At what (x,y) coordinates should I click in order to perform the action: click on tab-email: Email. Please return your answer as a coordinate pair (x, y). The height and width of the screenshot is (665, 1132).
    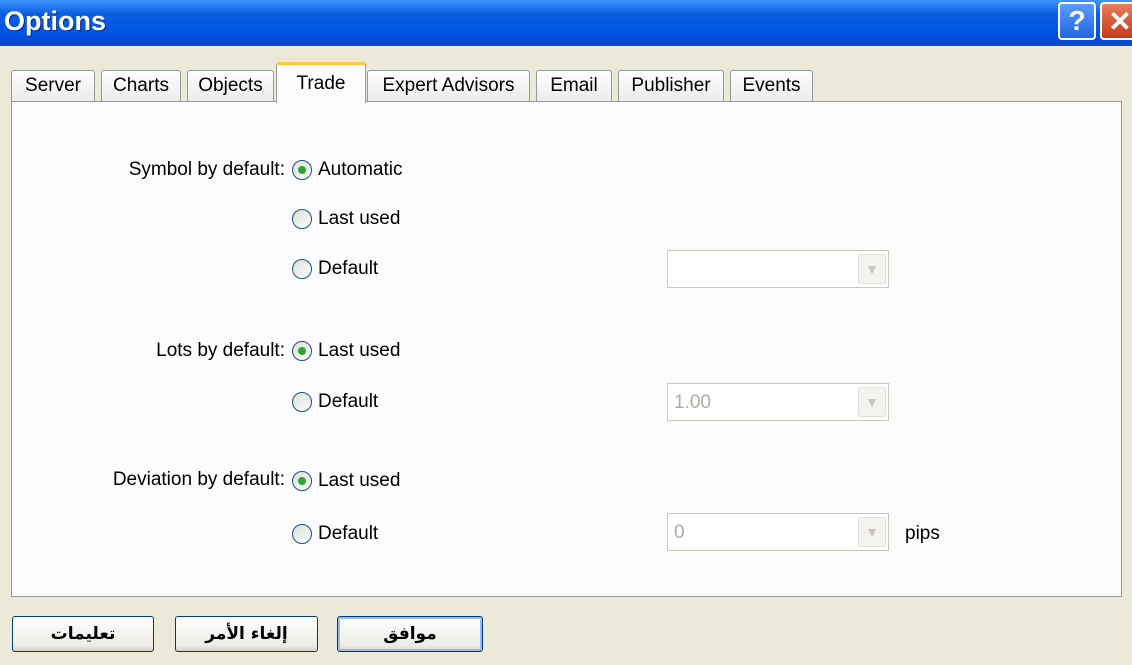
    Looking at the image, I should click on (574, 85).